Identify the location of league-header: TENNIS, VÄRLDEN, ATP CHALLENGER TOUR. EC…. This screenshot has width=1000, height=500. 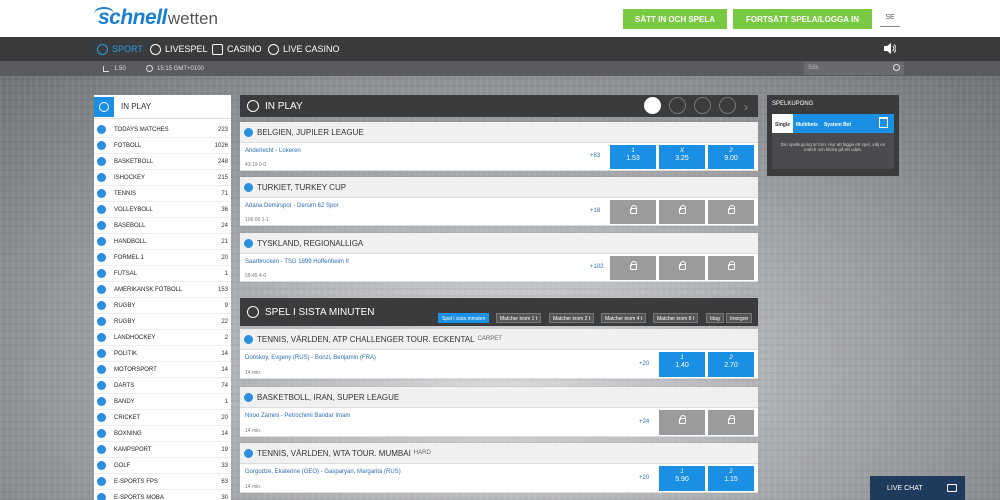
(499, 339).